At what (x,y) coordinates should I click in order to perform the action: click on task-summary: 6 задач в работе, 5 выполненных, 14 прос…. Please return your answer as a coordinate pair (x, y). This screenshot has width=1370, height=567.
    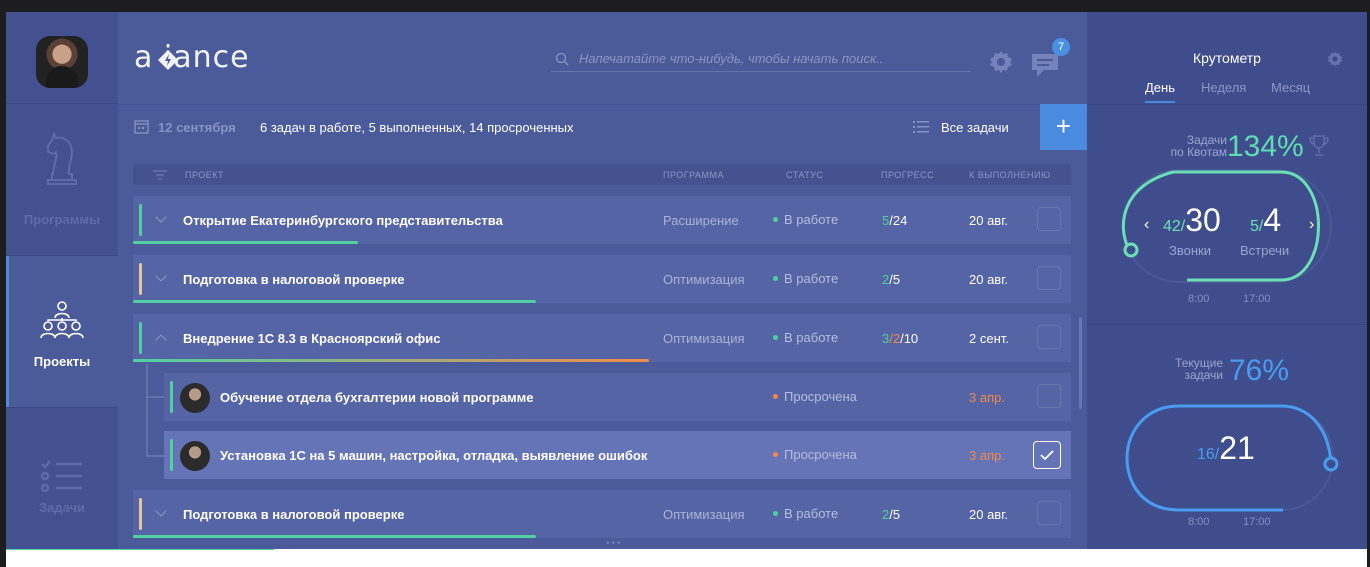
    Looking at the image, I should click on (417, 127).